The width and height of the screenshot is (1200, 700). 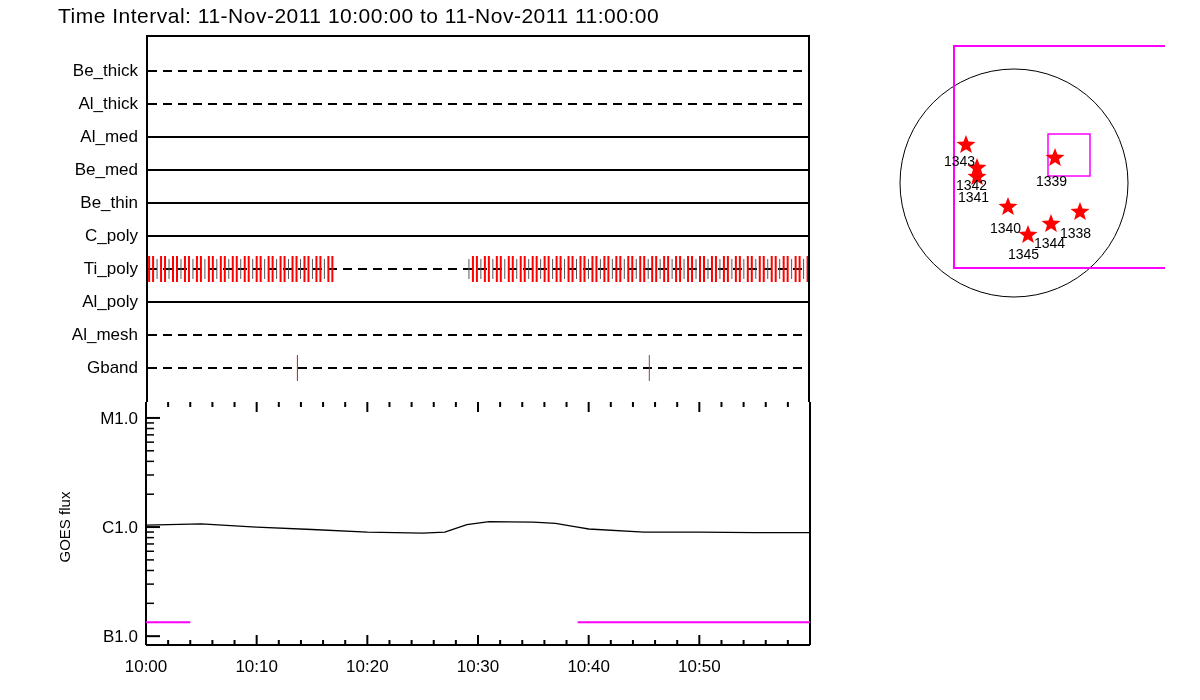 I want to click on plot-title: Time Interval: 11-Nov-2011 10:00:00 to 11-Nov-2011 11:00:00, so click(x=359, y=15).